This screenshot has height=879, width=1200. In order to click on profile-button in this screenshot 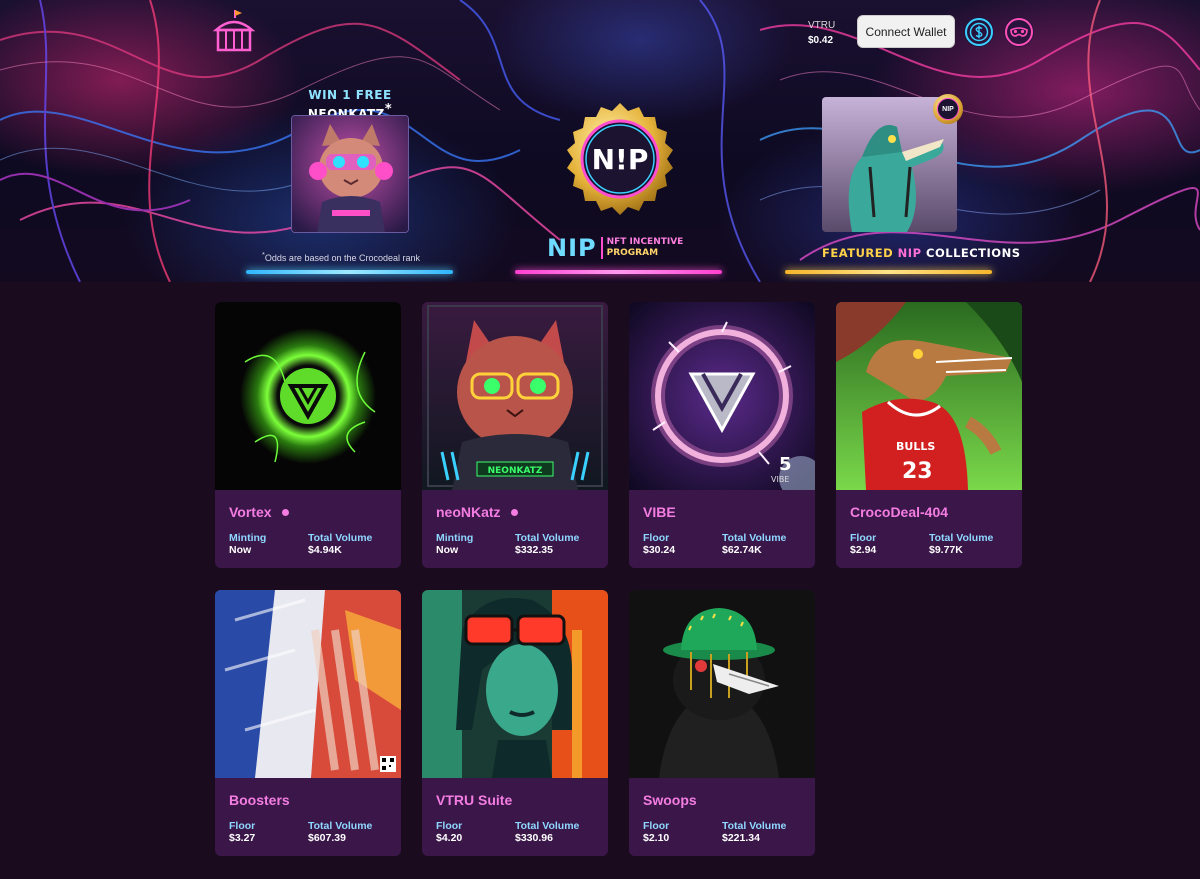, I will do `click(1019, 32)`.